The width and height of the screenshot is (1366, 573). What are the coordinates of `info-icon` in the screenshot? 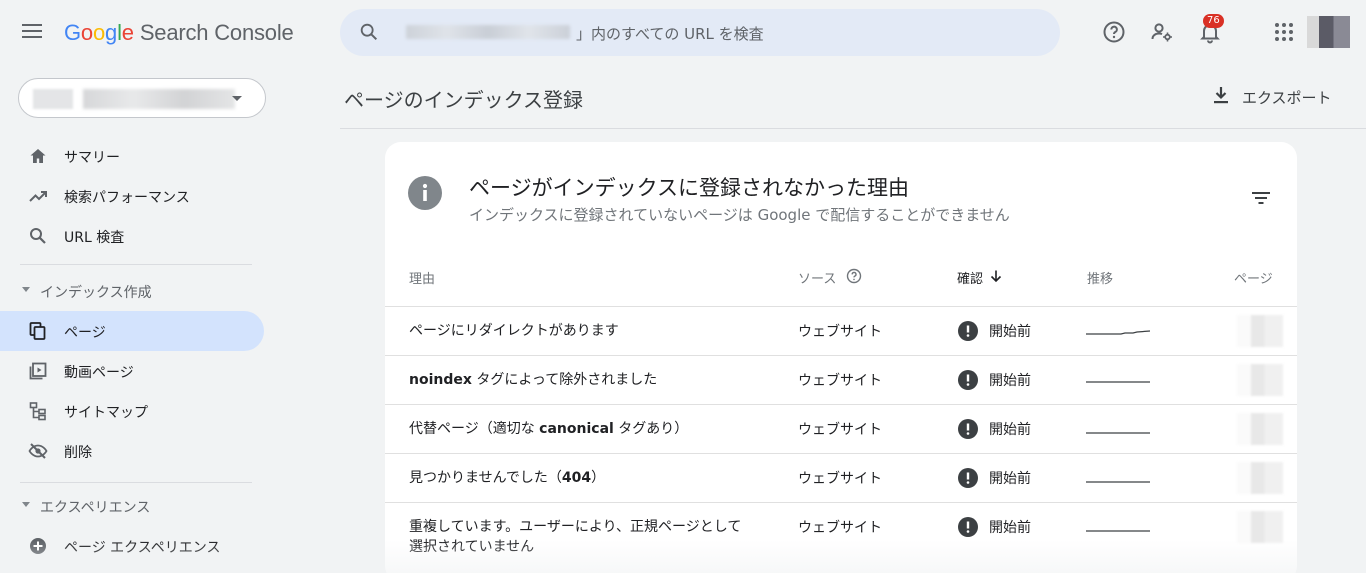 It's located at (425, 193).